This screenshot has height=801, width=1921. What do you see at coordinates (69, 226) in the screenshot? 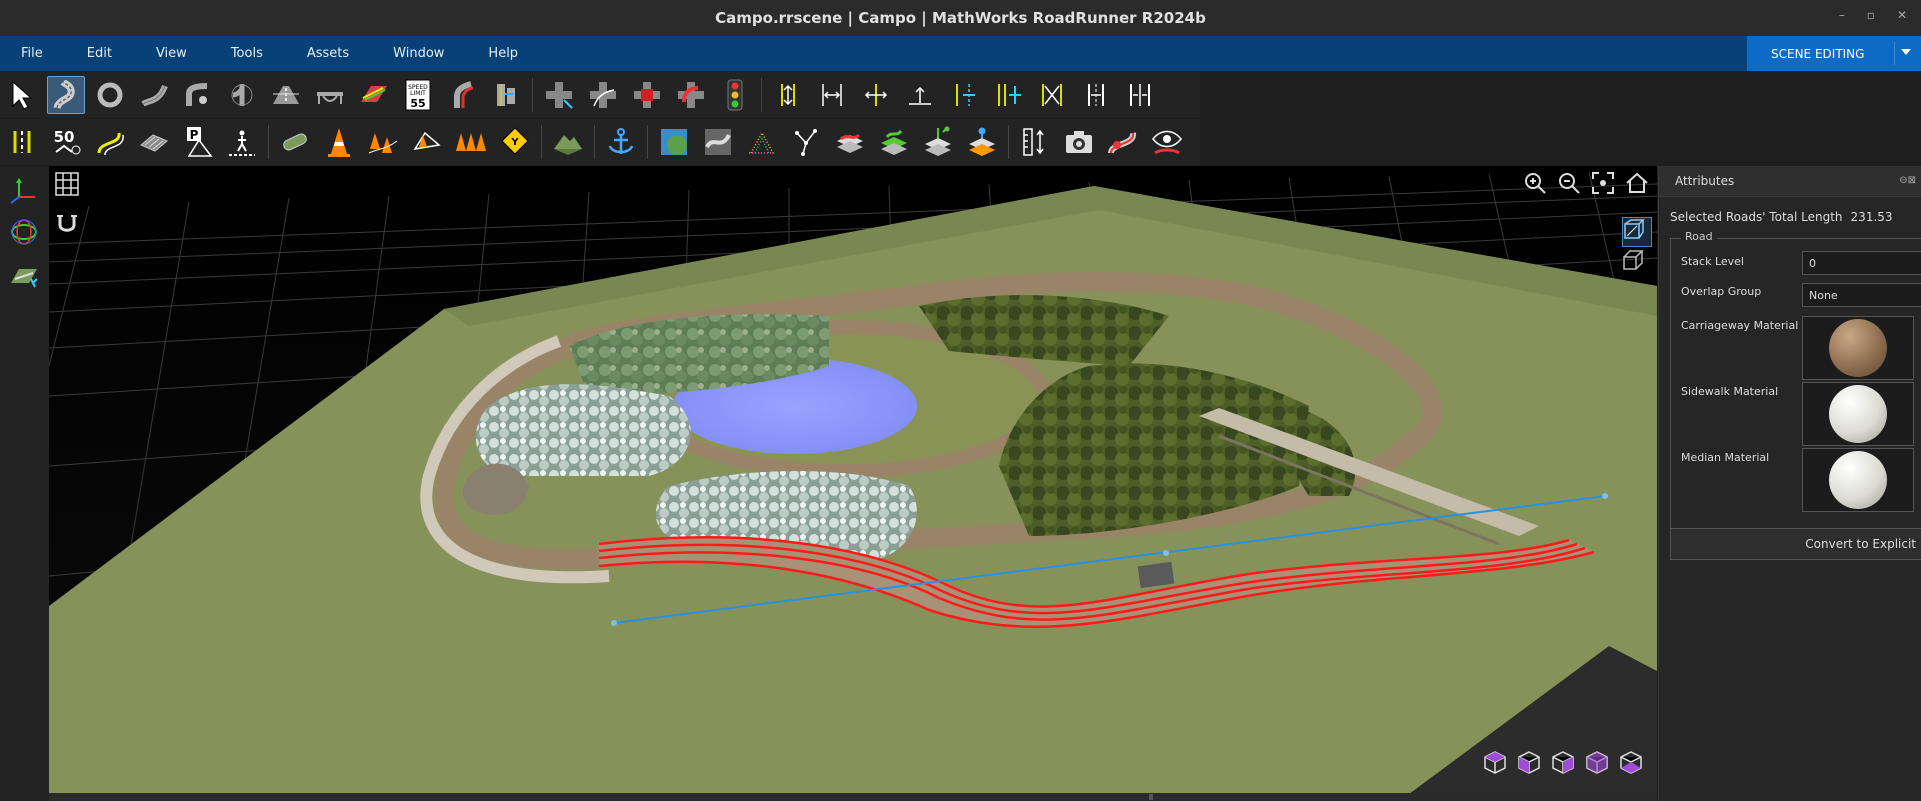
I see `snap-magnet-icon` at bounding box center [69, 226].